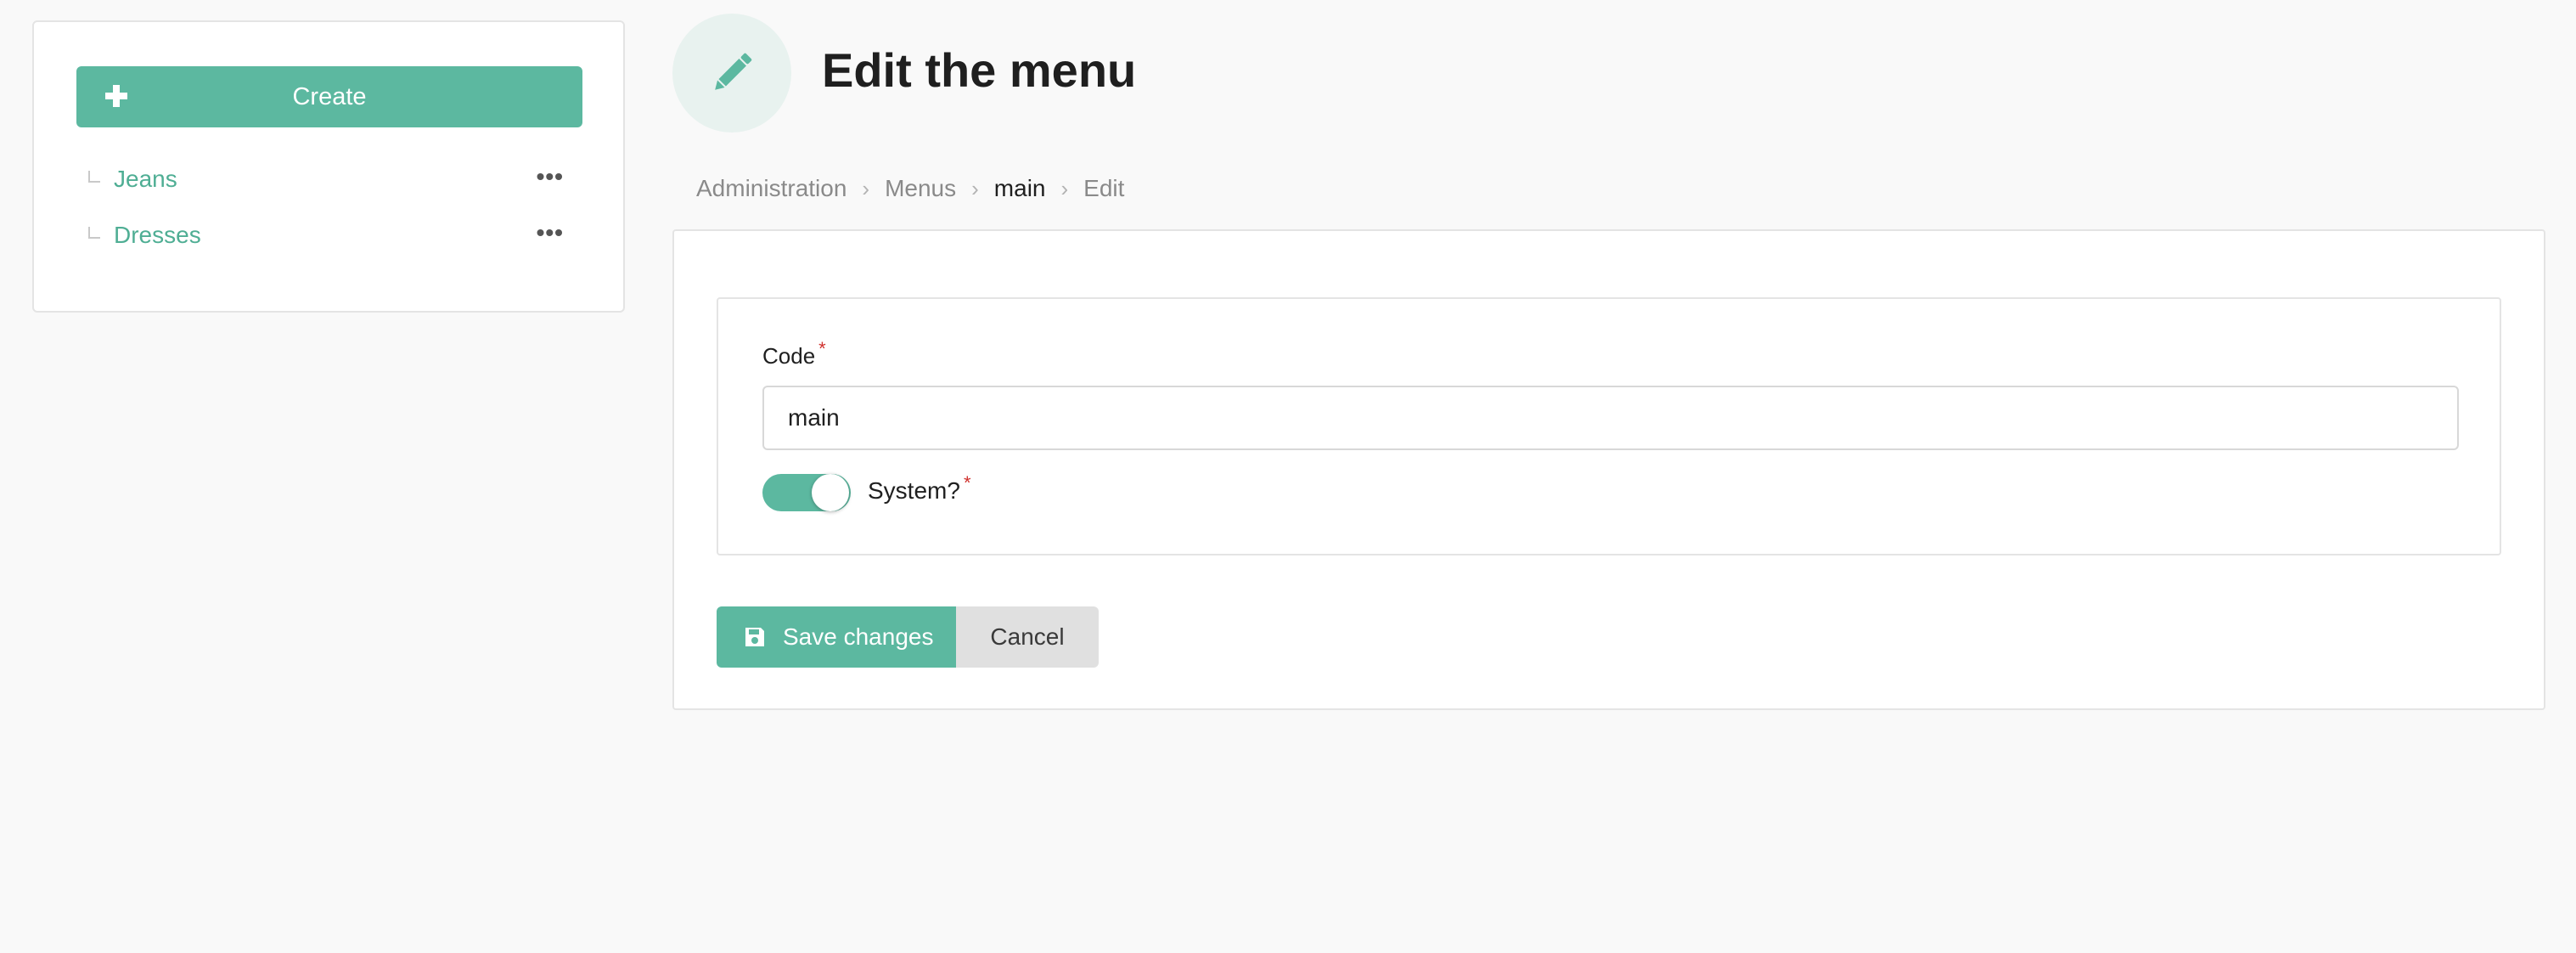 This screenshot has height=953, width=2576. I want to click on system-field-label: System? *, so click(919, 489).